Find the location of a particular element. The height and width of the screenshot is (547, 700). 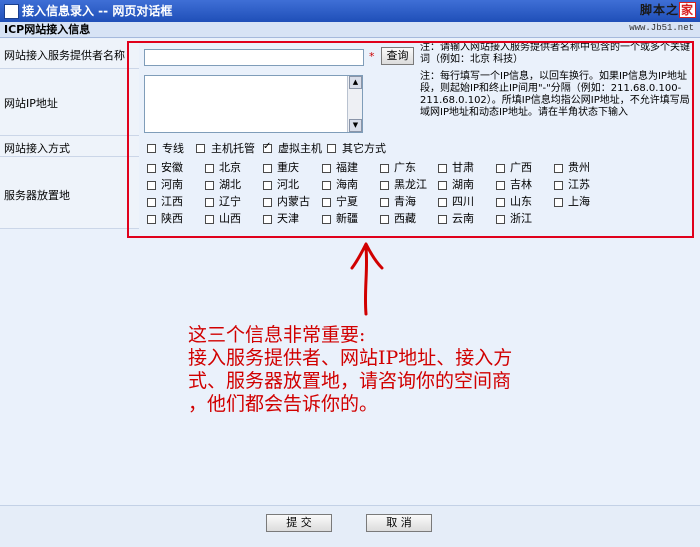

annotation-line: ，他们都会告诉你的。 is located at coordinates (283, 404).